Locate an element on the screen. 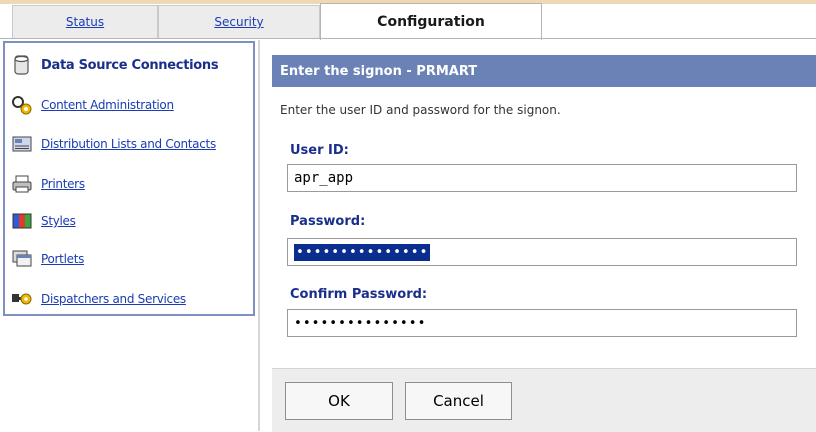 The image size is (816, 432). nav-item-dispatchers-and-services: Dispatchers and Services is located at coordinates (98, 299).